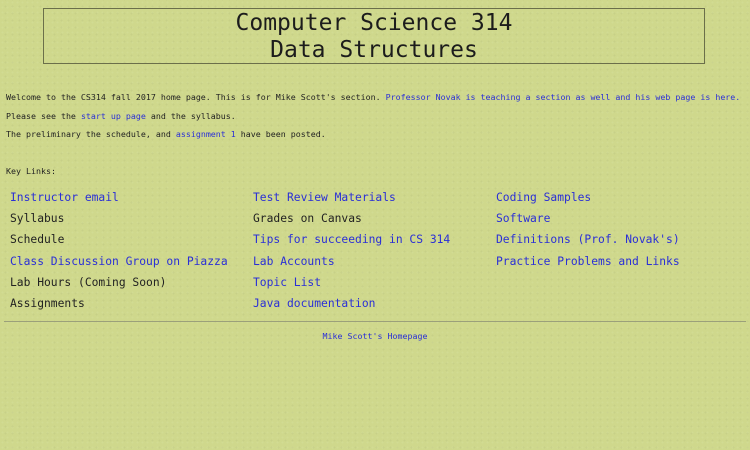  I want to click on test-review-link: Test Review Materials, so click(351, 197).